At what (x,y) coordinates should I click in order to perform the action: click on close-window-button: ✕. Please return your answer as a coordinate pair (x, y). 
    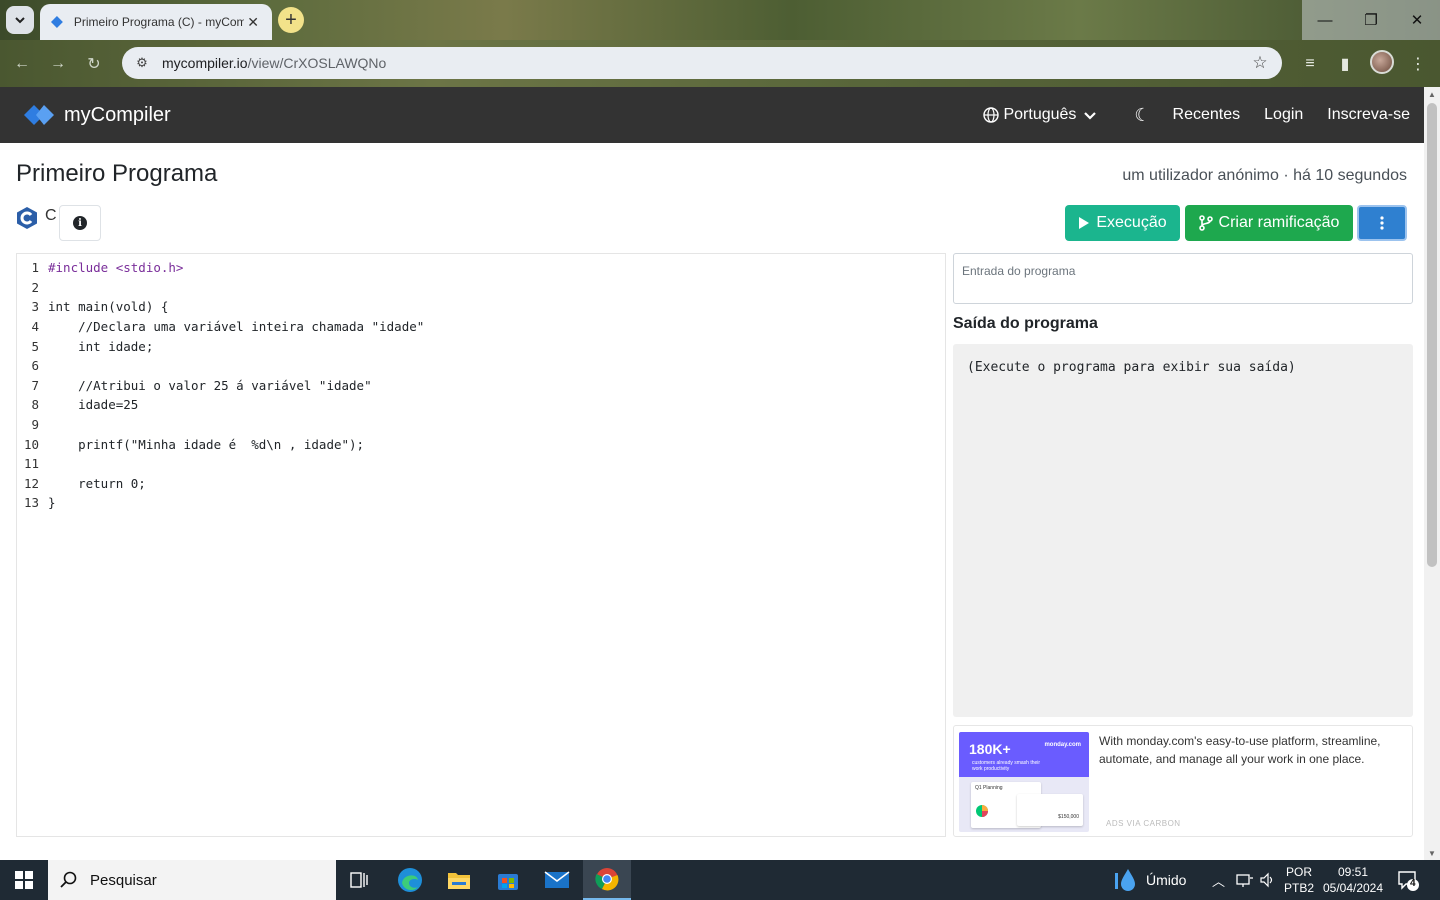
    Looking at the image, I should click on (1417, 20).